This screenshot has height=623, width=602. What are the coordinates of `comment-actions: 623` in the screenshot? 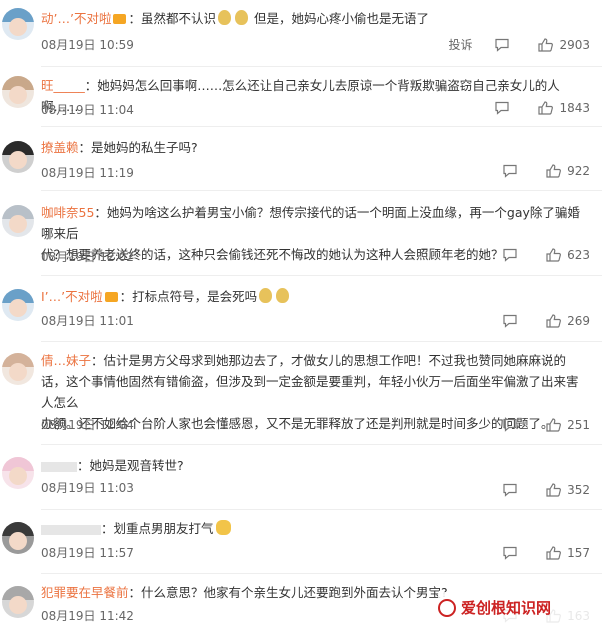 It's located at (546, 255).